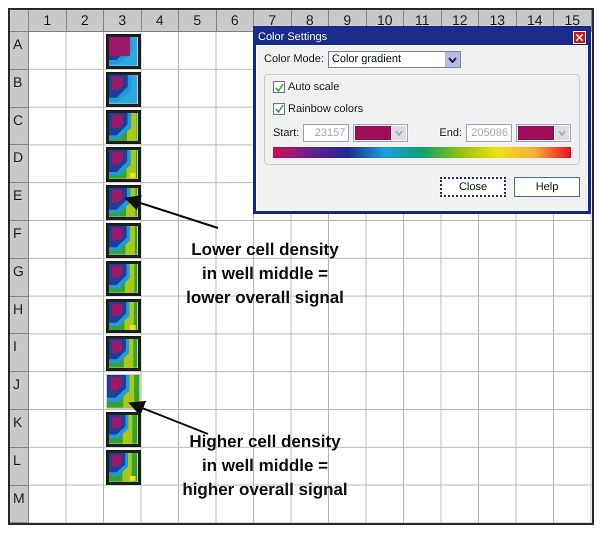 The width and height of the screenshot is (600, 540). What do you see at coordinates (160, 21) in the screenshot?
I see `column-header: 4` at bounding box center [160, 21].